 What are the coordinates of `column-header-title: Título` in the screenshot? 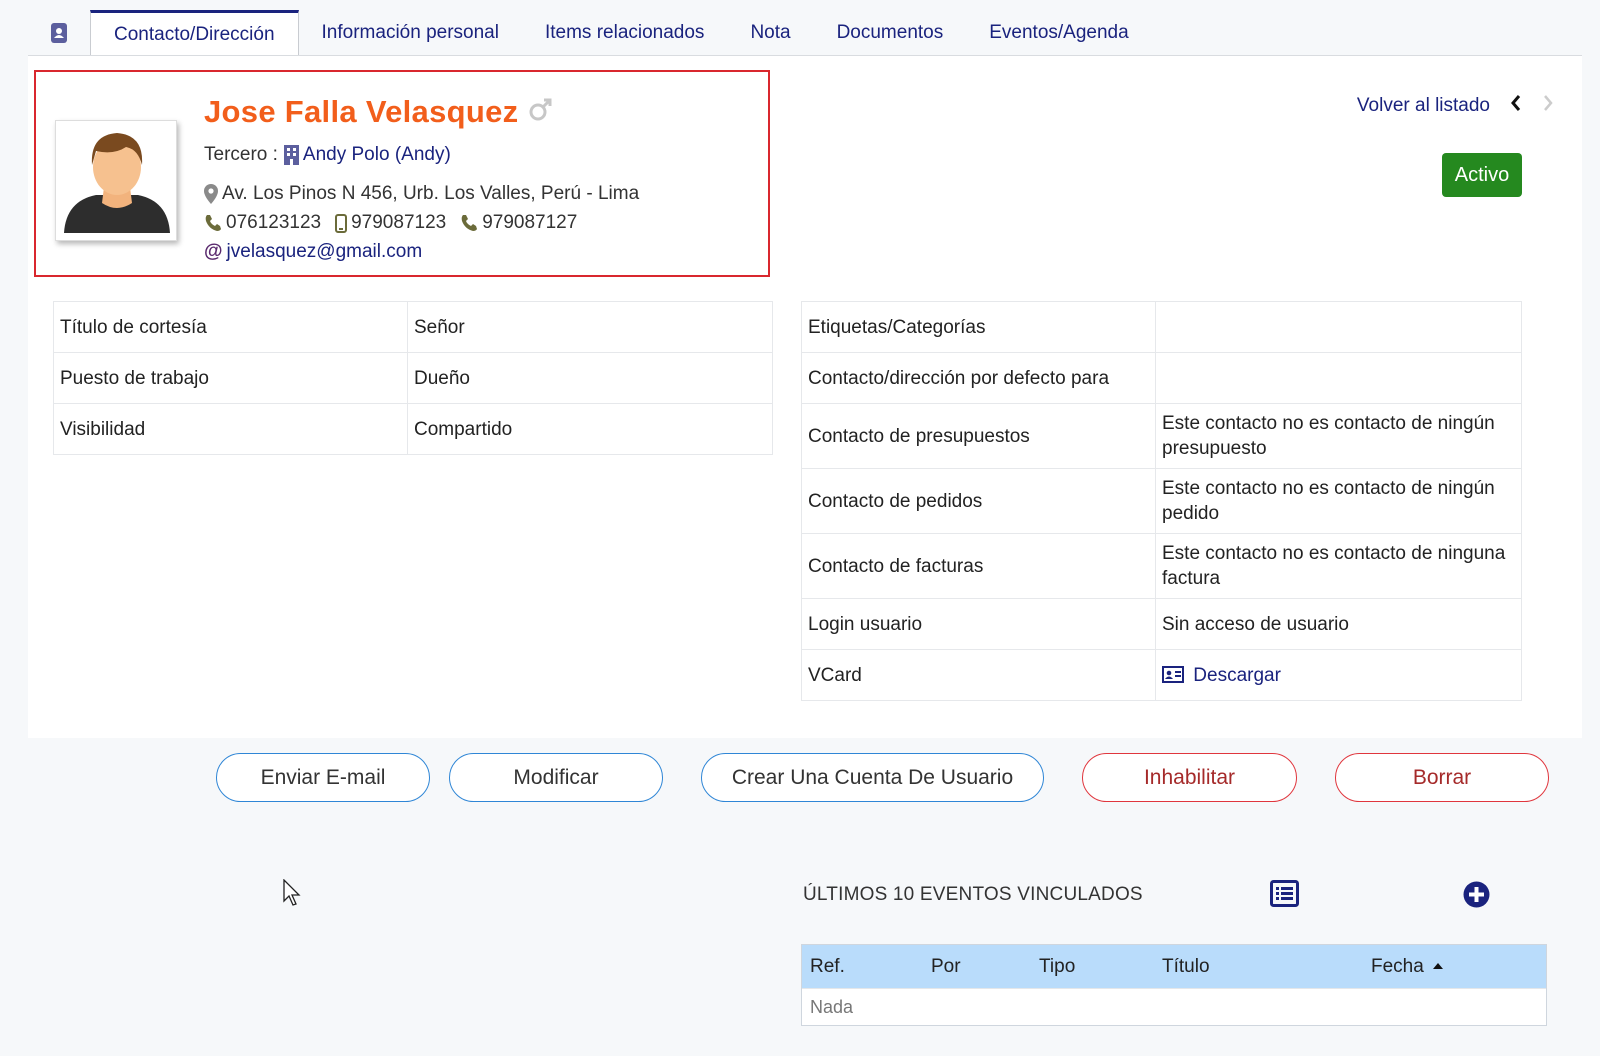 It's located at (1186, 967).